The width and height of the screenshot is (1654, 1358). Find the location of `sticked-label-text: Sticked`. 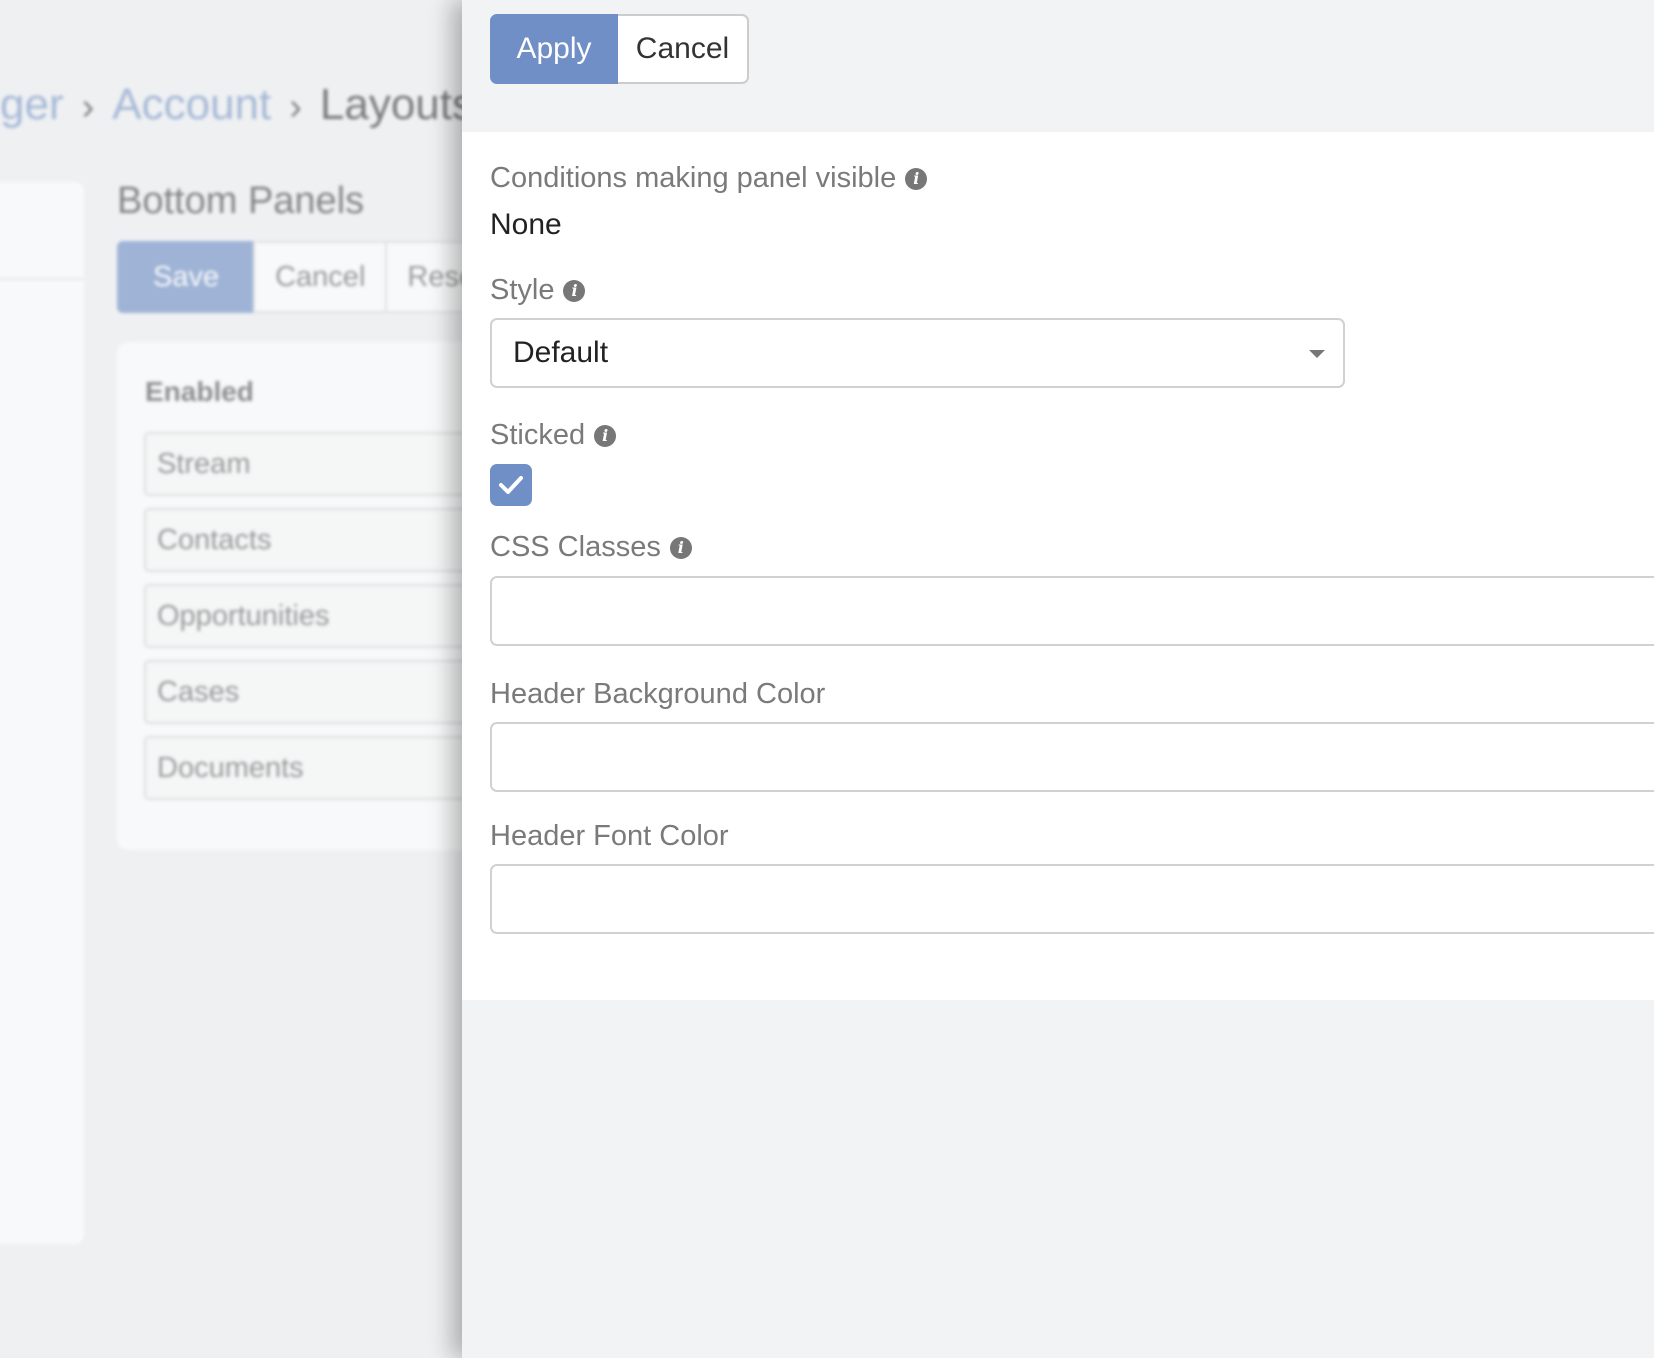

sticked-label-text: Sticked is located at coordinates (538, 435).